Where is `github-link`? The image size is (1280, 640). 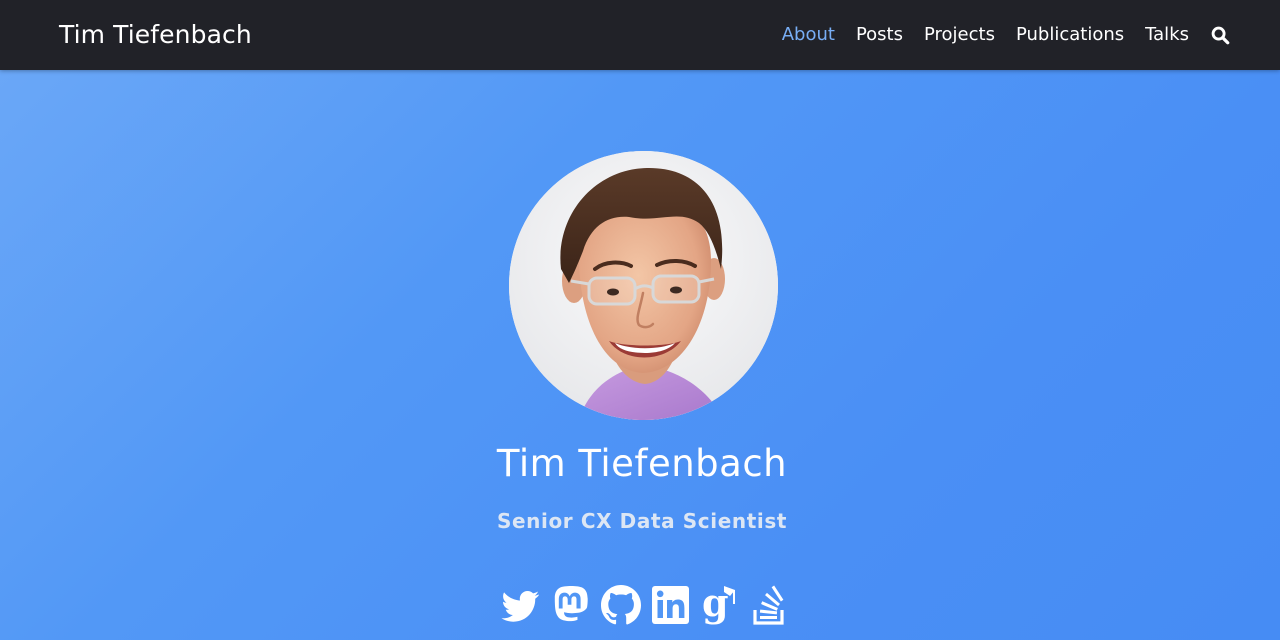
github-link is located at coordinates (621, 605).